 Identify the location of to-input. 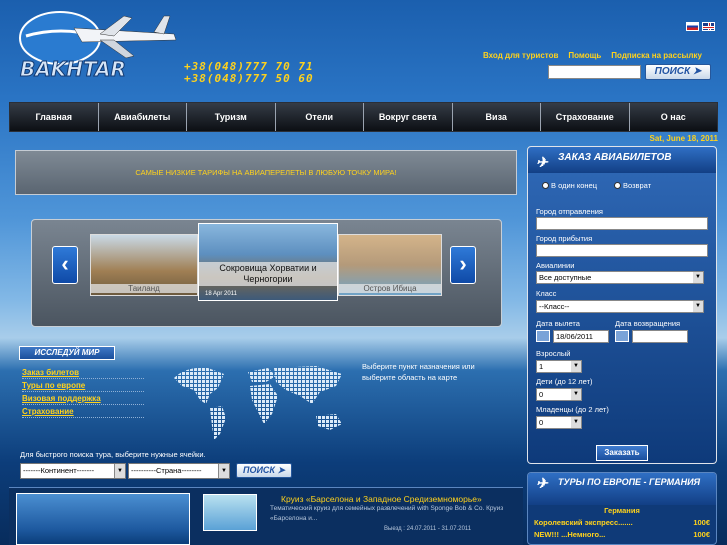
(622, 250).